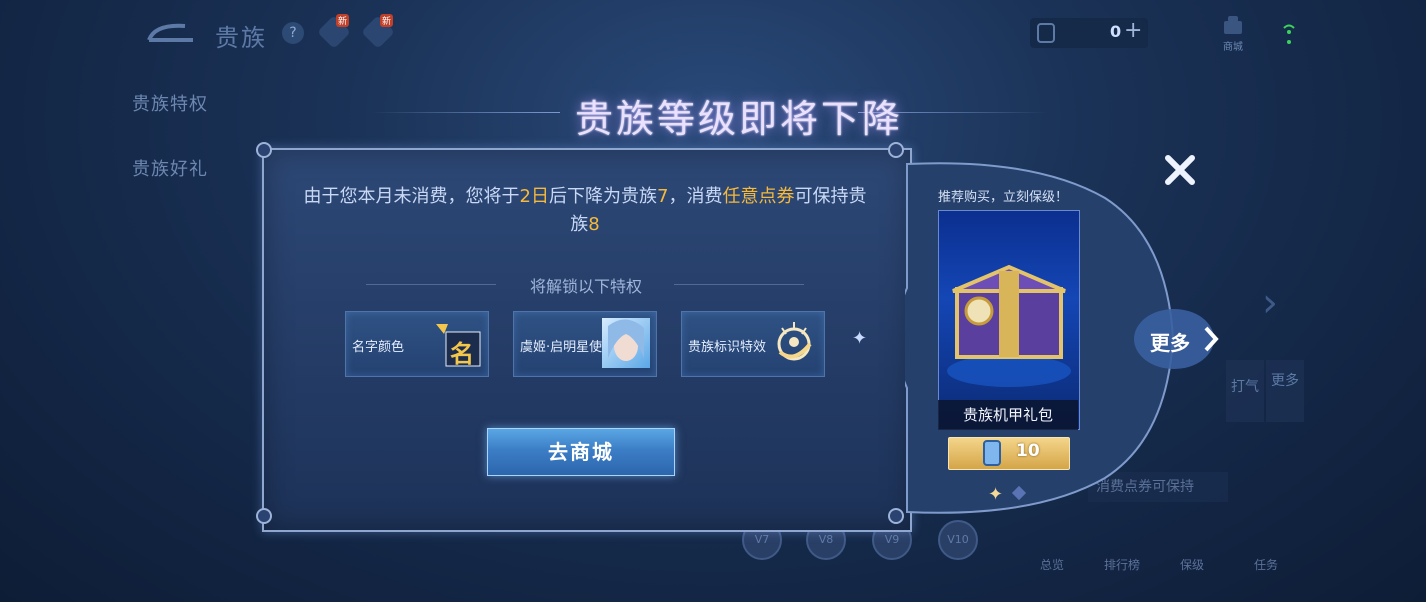 This screenshot has width=1426, height=602. What do you see at coordinates (996, 494) in the screenshot?
I see `page-indicator-active-icon: ✦` at bounding box center [996, 494].